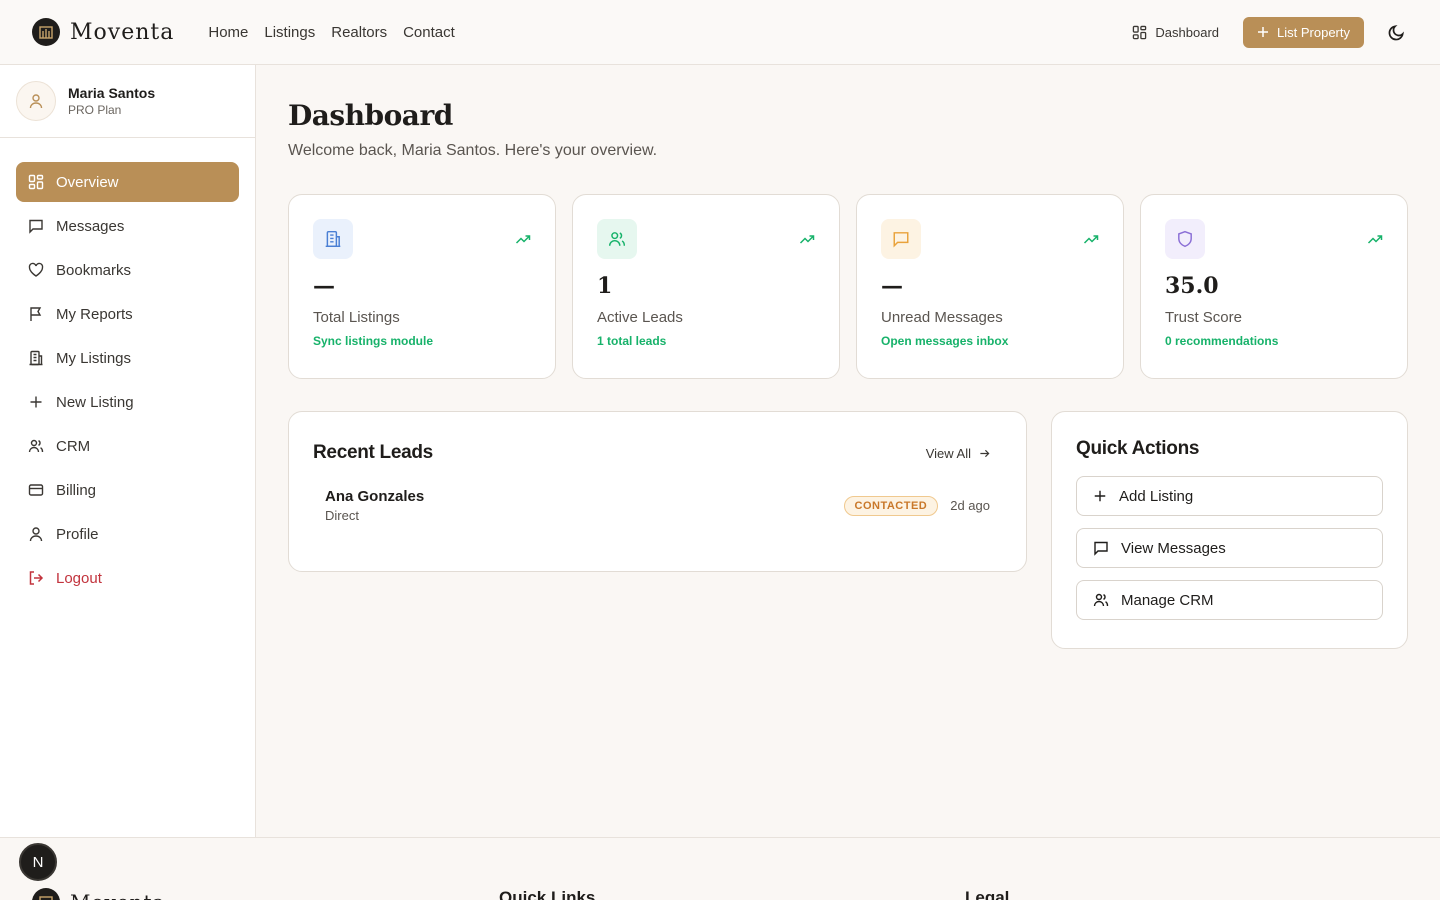 This screenshot has width=1440, height=900. What do you see at coordinates (38, 862) in the screenshot?
I see `dev-tools-badge: N` at bounding box center [38, 862].